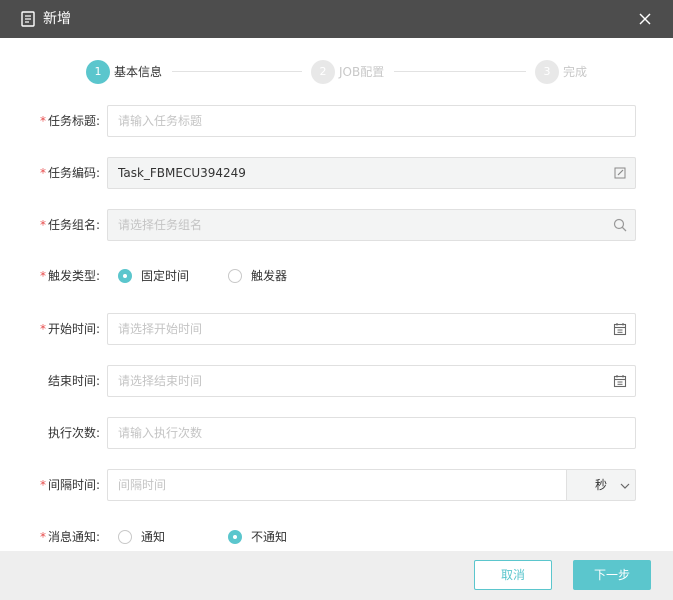 Image resolution: width=673 pixels, height=600 pixels. I want to click on dialog-title: 新增, so click(57, 19).